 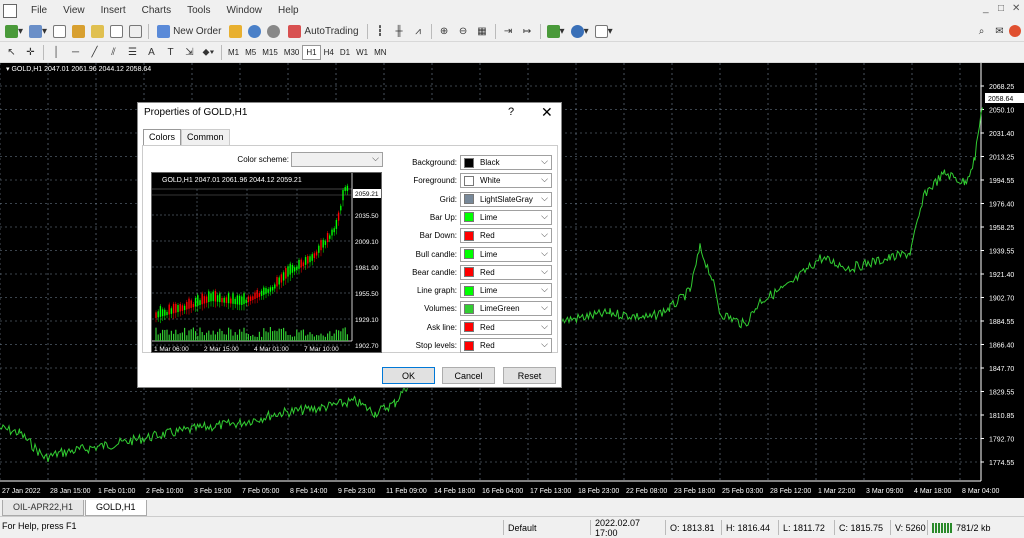 I want to click on separator, so click(x=495, y=31).